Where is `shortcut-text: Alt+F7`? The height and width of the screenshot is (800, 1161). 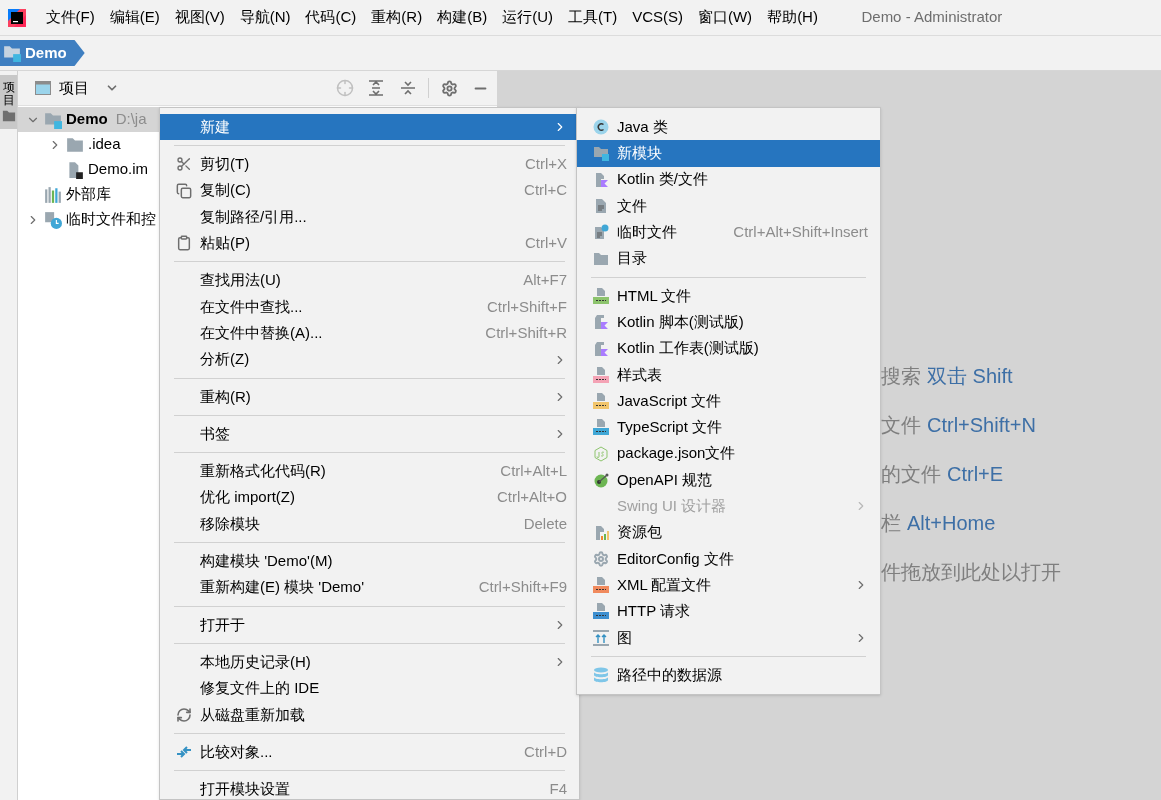 shortcut-text: Alt+F7 is located at coordinates (545, 280).